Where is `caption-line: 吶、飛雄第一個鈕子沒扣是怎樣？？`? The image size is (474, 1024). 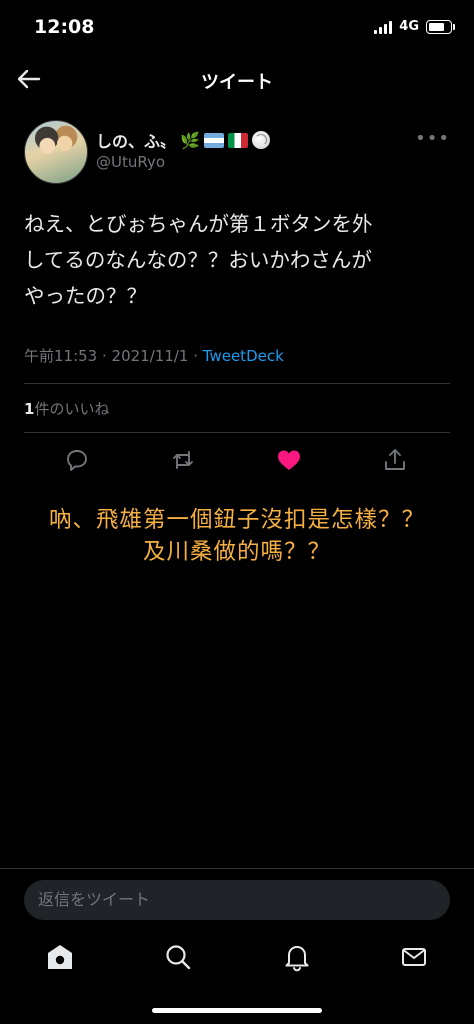 caption-line: 吶、飛雄第一個鈕子沒扣是怎樣？？ is located at coordinates (236, 520).